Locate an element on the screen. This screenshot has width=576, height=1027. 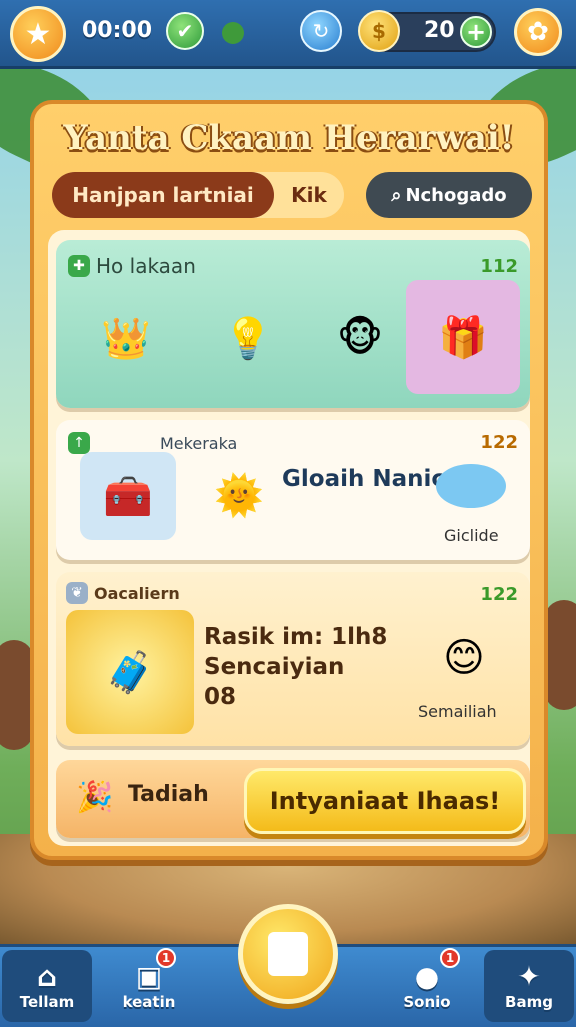
pouch-icon: ● is located at coordinates (427, 976).